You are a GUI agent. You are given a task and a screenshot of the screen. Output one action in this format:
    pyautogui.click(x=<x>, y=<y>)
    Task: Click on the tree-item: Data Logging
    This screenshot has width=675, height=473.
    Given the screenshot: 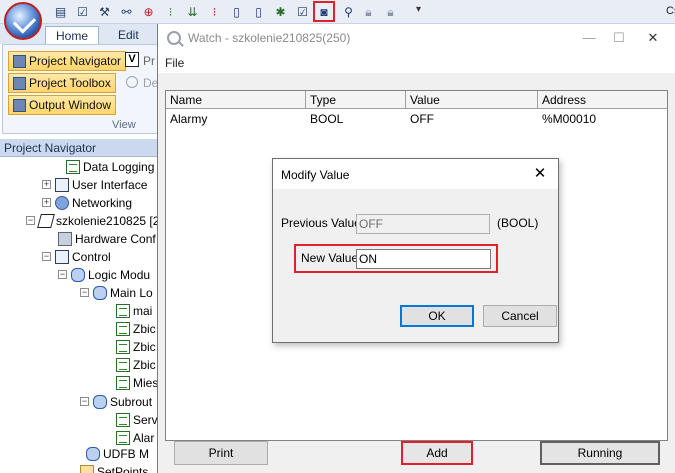 What is the action you would take?
    pyautogui.click(x=110, y=166)
    